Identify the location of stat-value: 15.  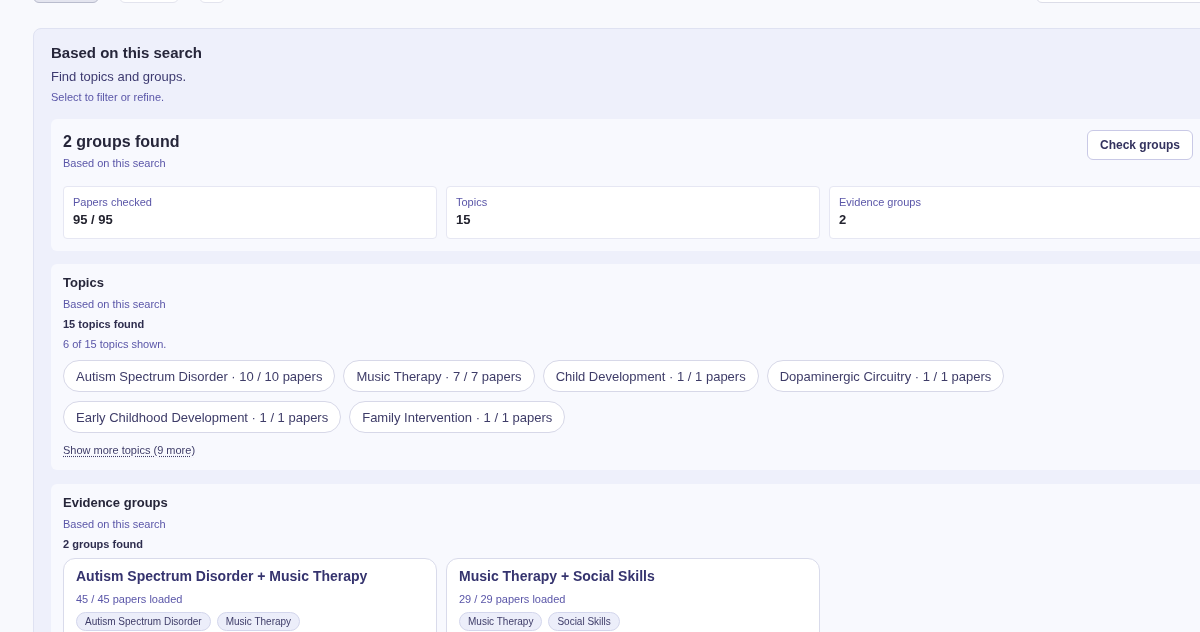
(463, 220).